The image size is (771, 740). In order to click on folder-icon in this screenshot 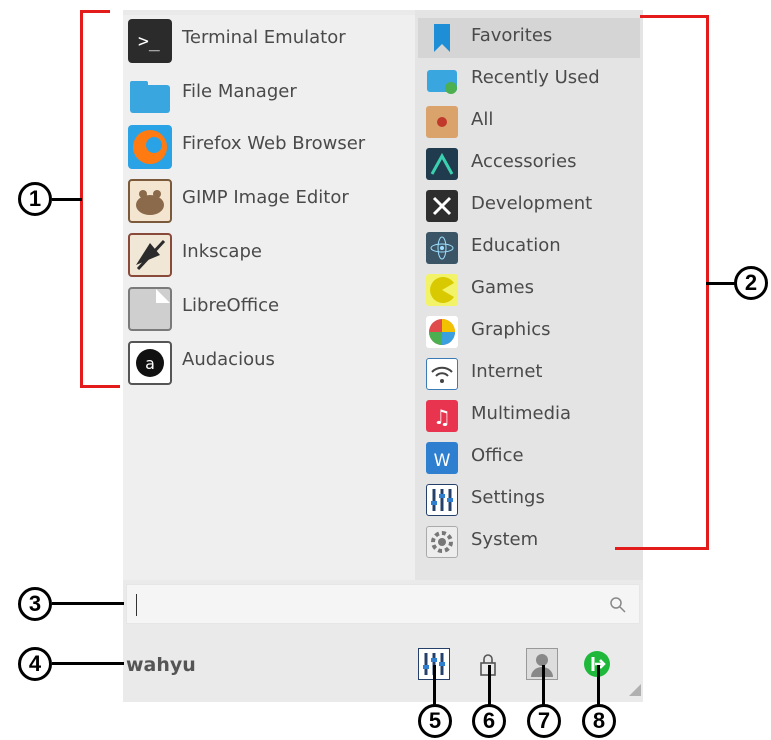, I will do `click(150, 95)`.